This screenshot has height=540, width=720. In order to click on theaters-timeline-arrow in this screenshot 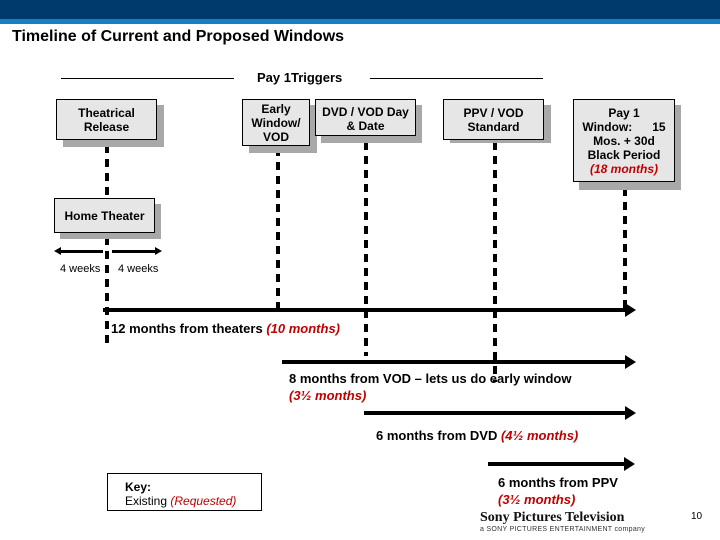, I will do `click(369, 310)`.